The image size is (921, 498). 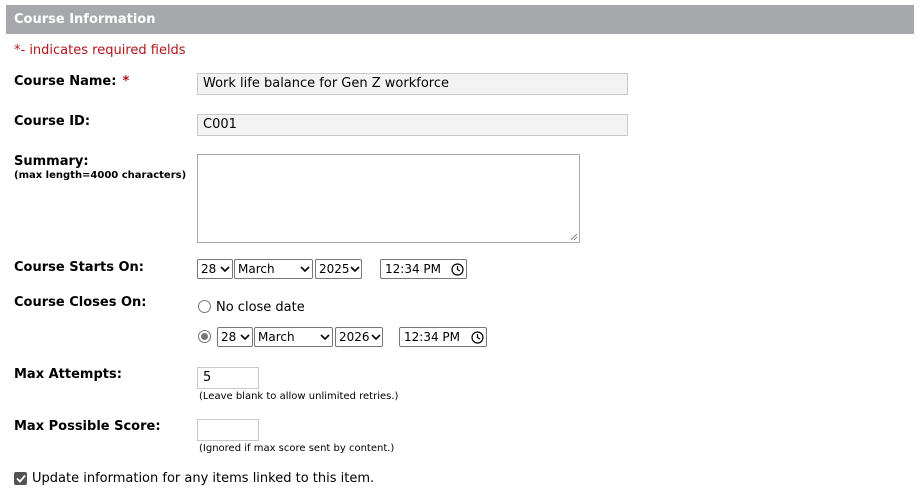 I want to click on course-name-input: Work life balance for Gen Z workforce, so click(x=412, y=84).